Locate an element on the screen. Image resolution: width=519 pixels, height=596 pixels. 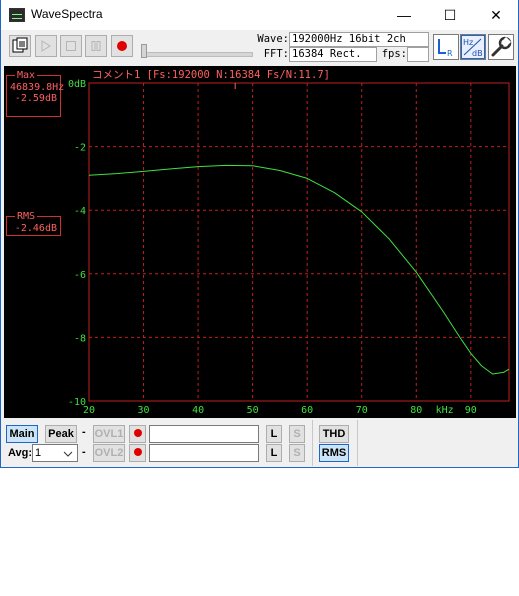
svg-text: Hz is located at coordinates (468, 42).